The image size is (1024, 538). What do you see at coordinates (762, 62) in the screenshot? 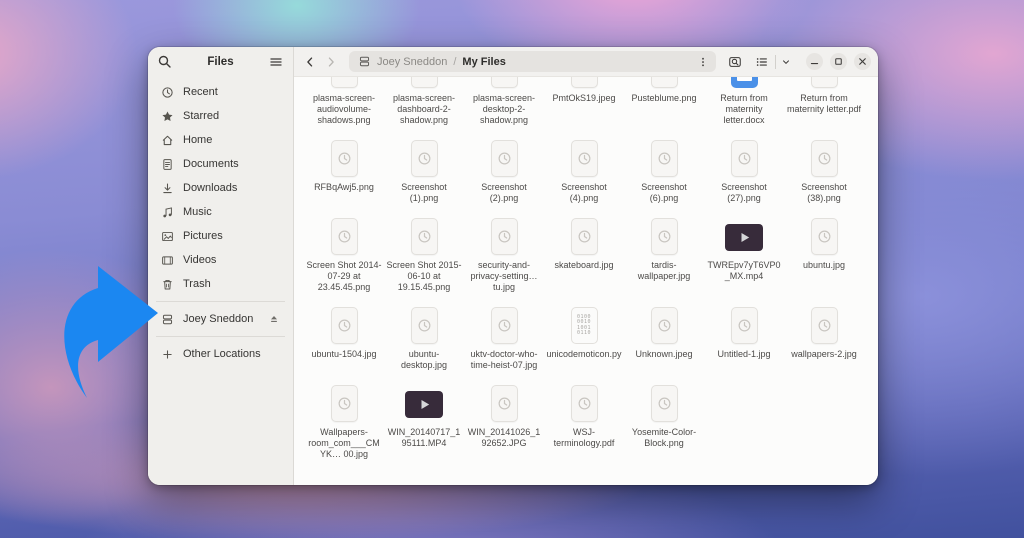
I see `list-view-icon` at bounding box center [762, 62].